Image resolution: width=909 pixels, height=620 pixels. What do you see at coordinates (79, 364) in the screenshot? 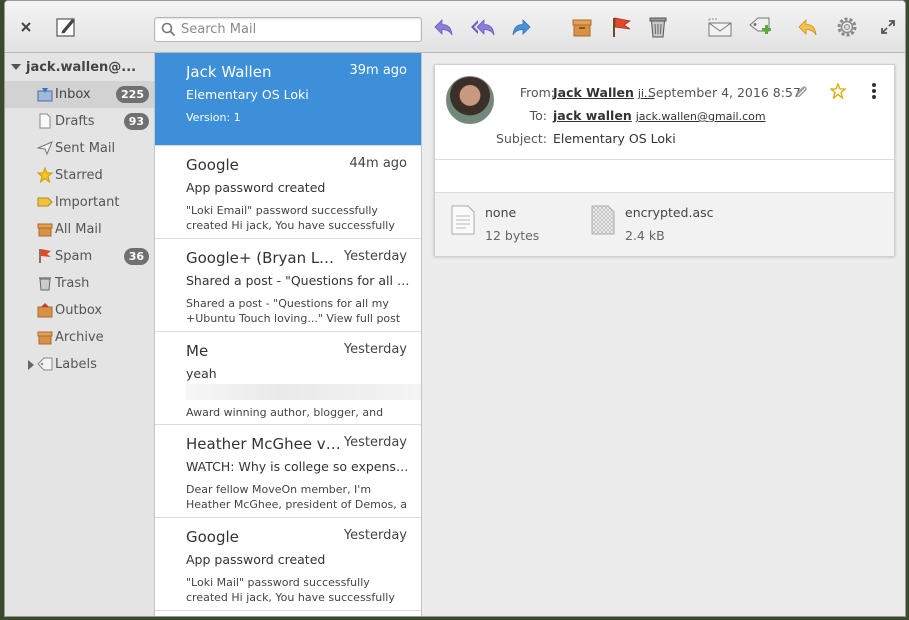
I see `sidebar-item-labels: Labels` at bounding box center [79, 364].